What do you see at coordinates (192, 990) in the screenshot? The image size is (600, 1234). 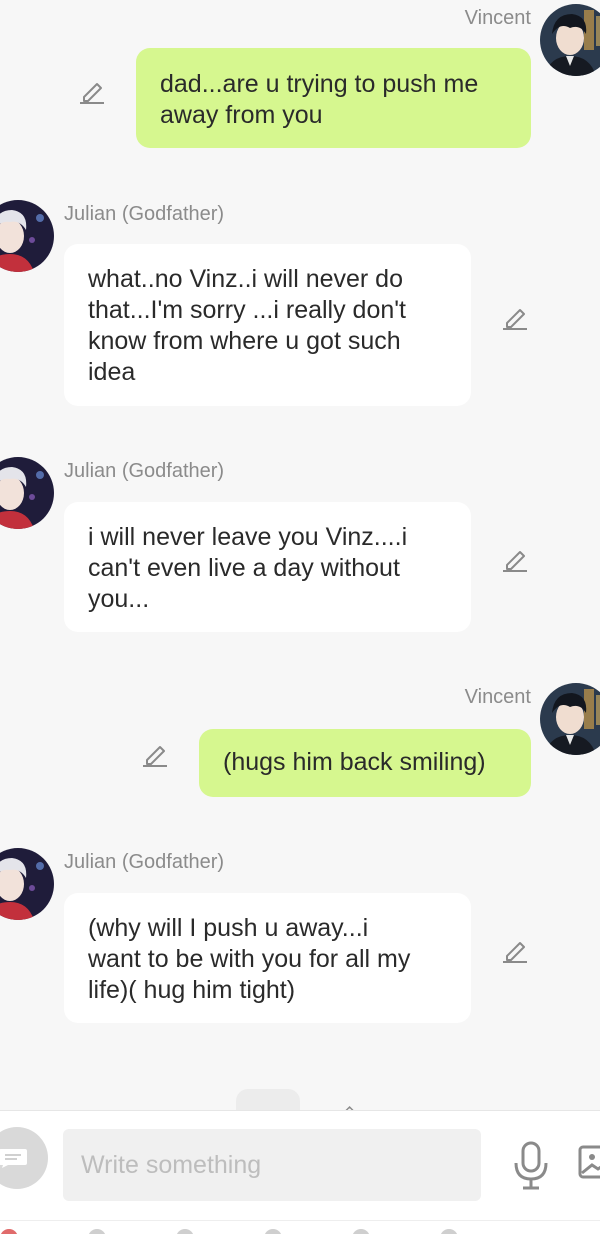 I see `message-line: life)( hug him tight)` at bounding box center [192, 990].